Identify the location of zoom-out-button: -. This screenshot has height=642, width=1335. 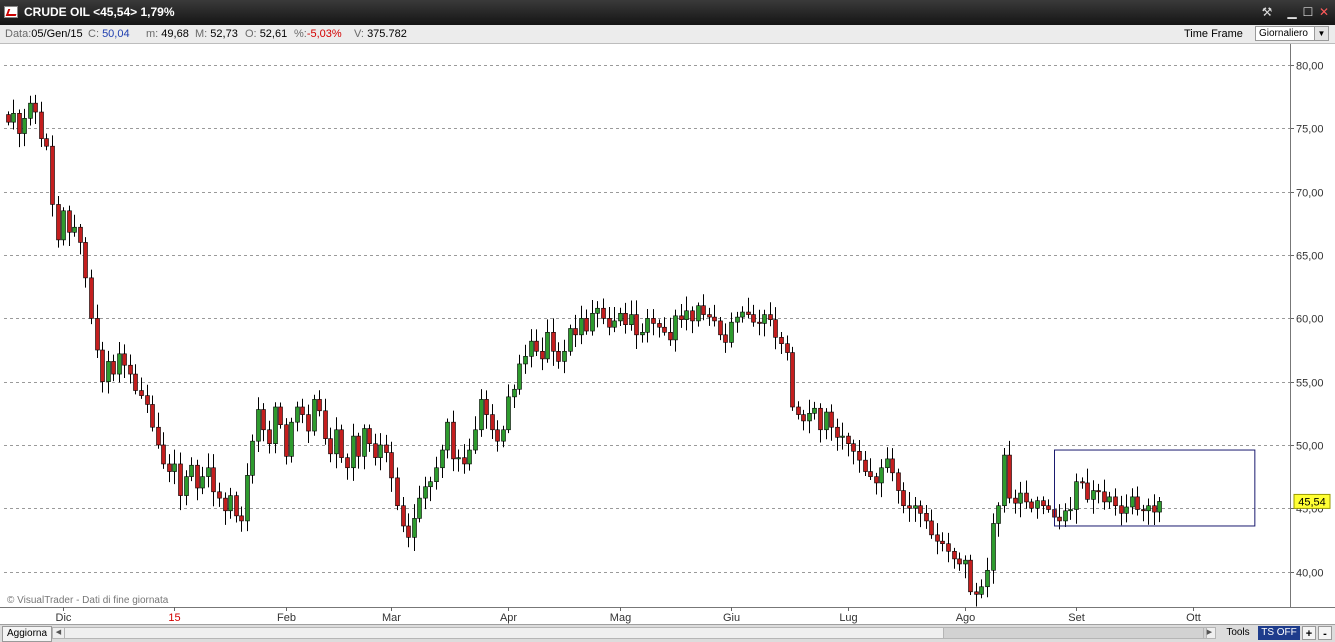
(1325, 633).